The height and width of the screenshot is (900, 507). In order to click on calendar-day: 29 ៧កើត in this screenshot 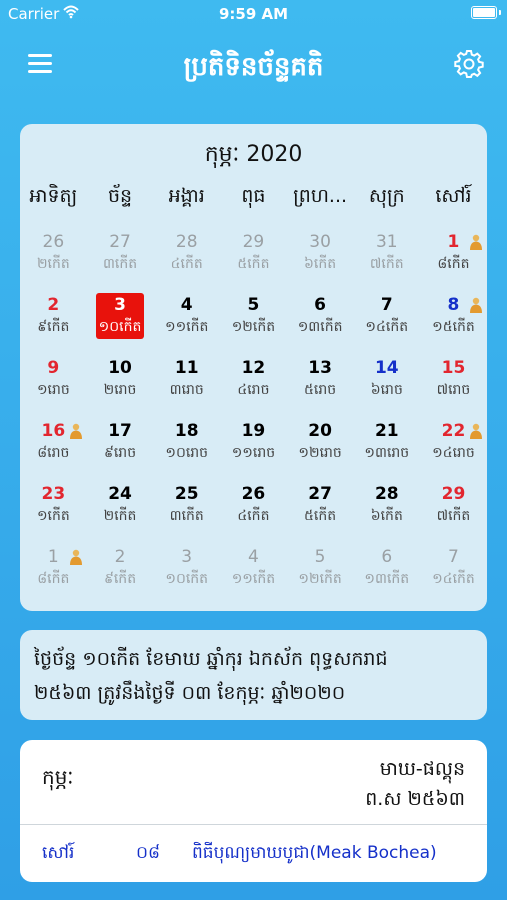, I will do `click(453, 509)`.